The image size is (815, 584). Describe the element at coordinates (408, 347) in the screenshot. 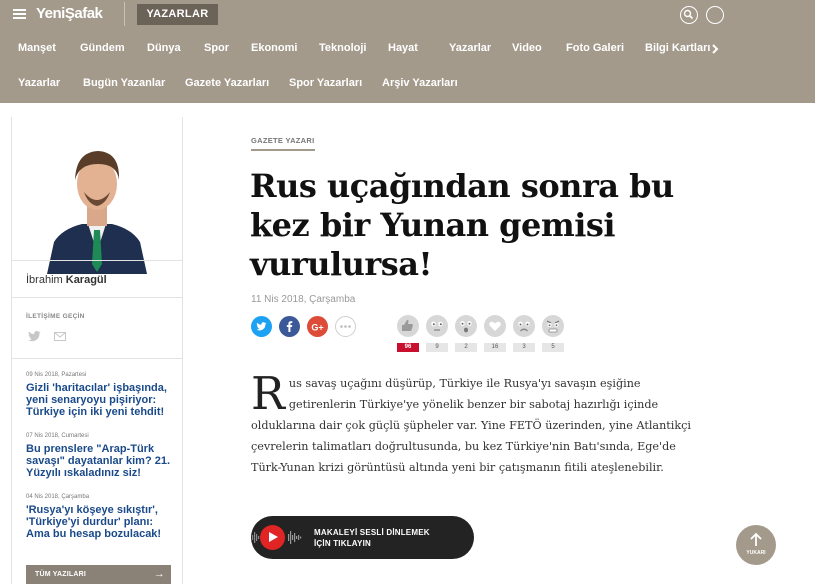

I see `reaction-count: 96` at that location.